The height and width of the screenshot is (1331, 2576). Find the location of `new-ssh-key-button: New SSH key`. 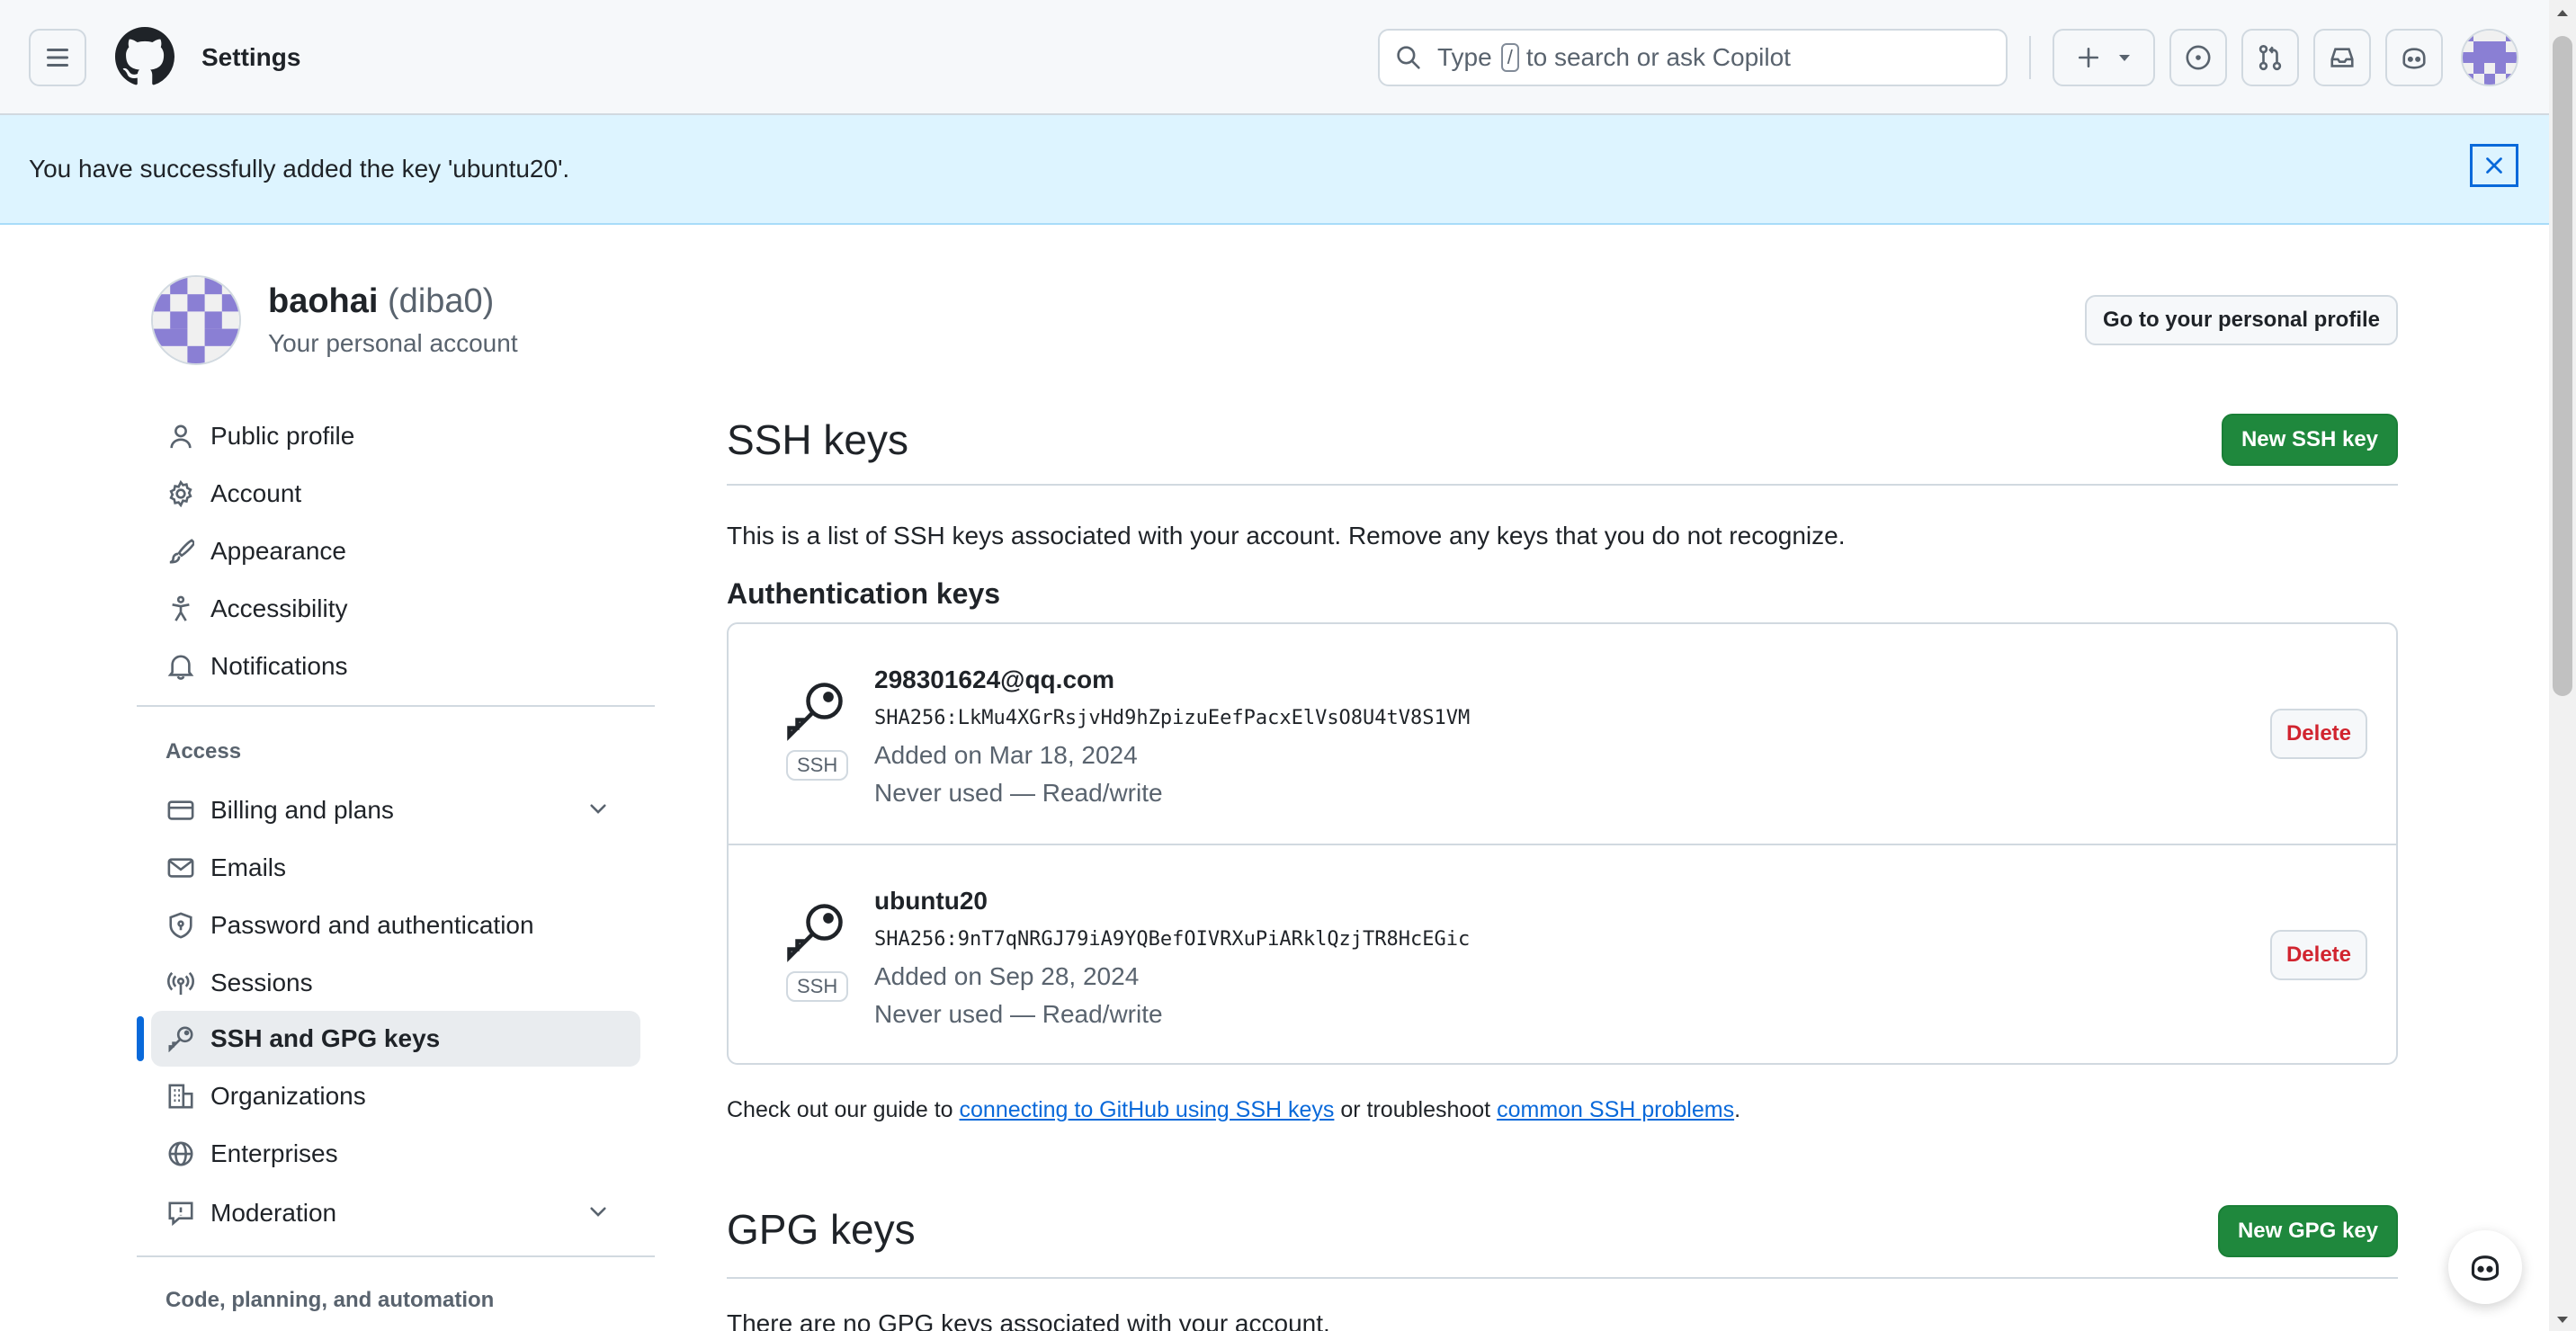

new-ssh-key-button: New SSH key is located at coordinates (2310, 440).